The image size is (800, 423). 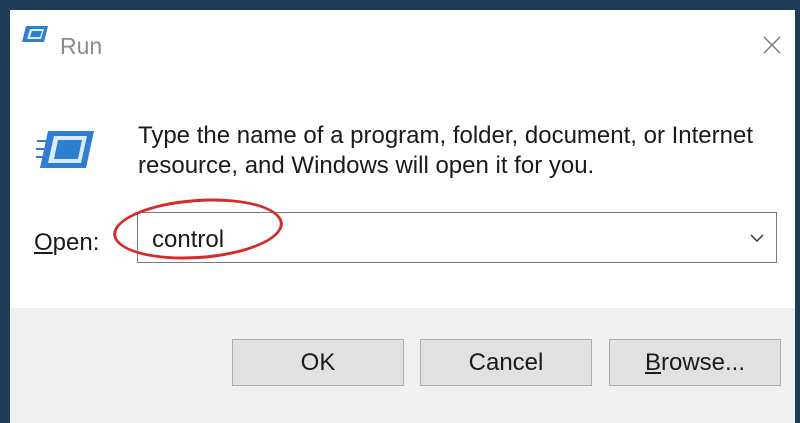 I want to click on browse-accelerator: B, so click(x=652, y=362).